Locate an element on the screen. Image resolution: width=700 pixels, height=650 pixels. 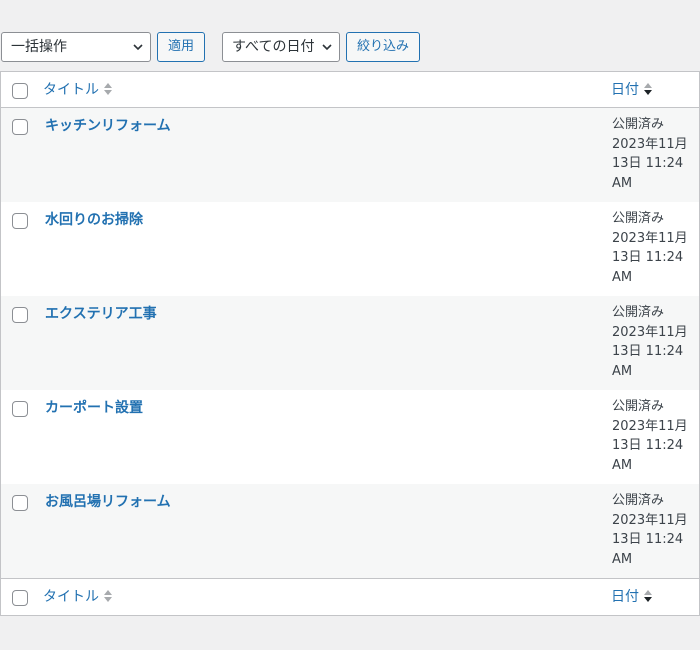
table-row: エクステリア工事 公開済み 2023年11月 13日 11:24 AM is located at coordinates (350, 343).